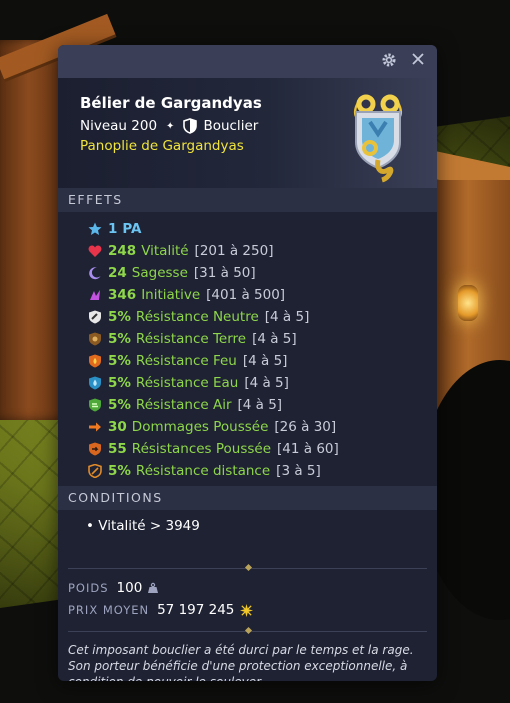 This screenshot has height=703, width=510. Describe the element at coordinates (95, 251) in the screenshot. I see `heart-icon` at that location.